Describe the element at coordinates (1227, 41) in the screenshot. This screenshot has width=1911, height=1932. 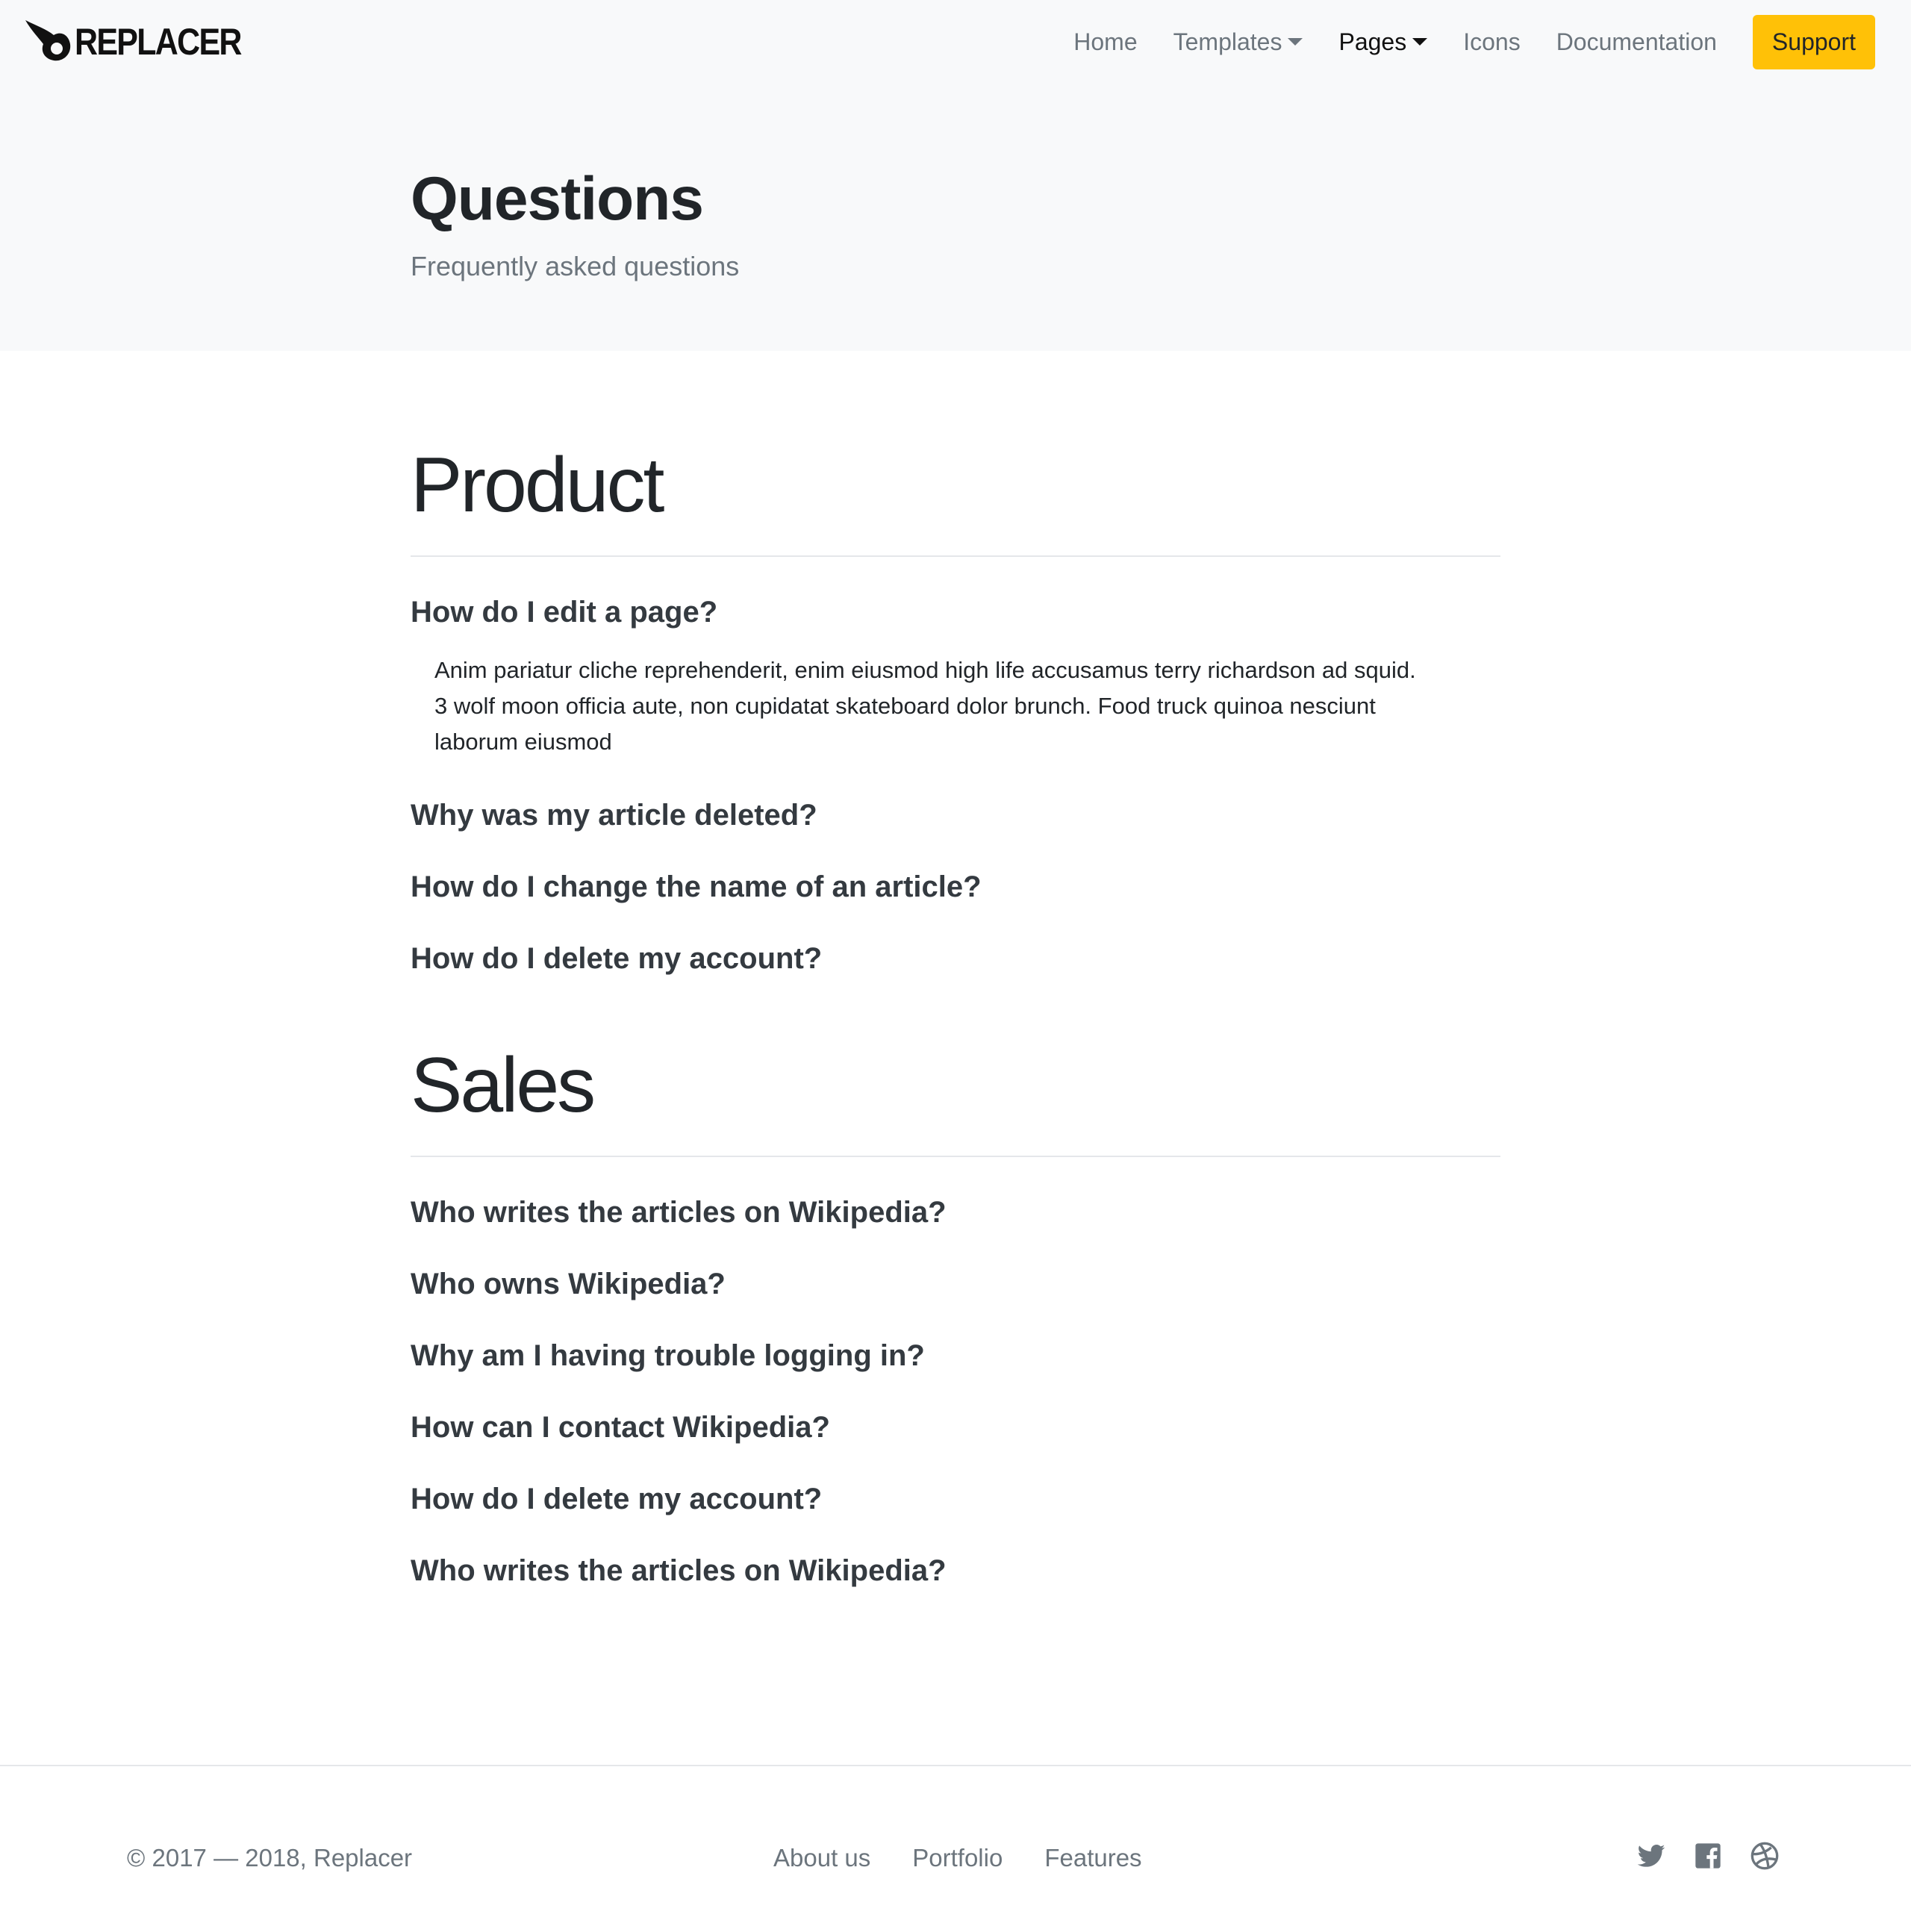
I see `nav-templates-label: Templates` at that location.